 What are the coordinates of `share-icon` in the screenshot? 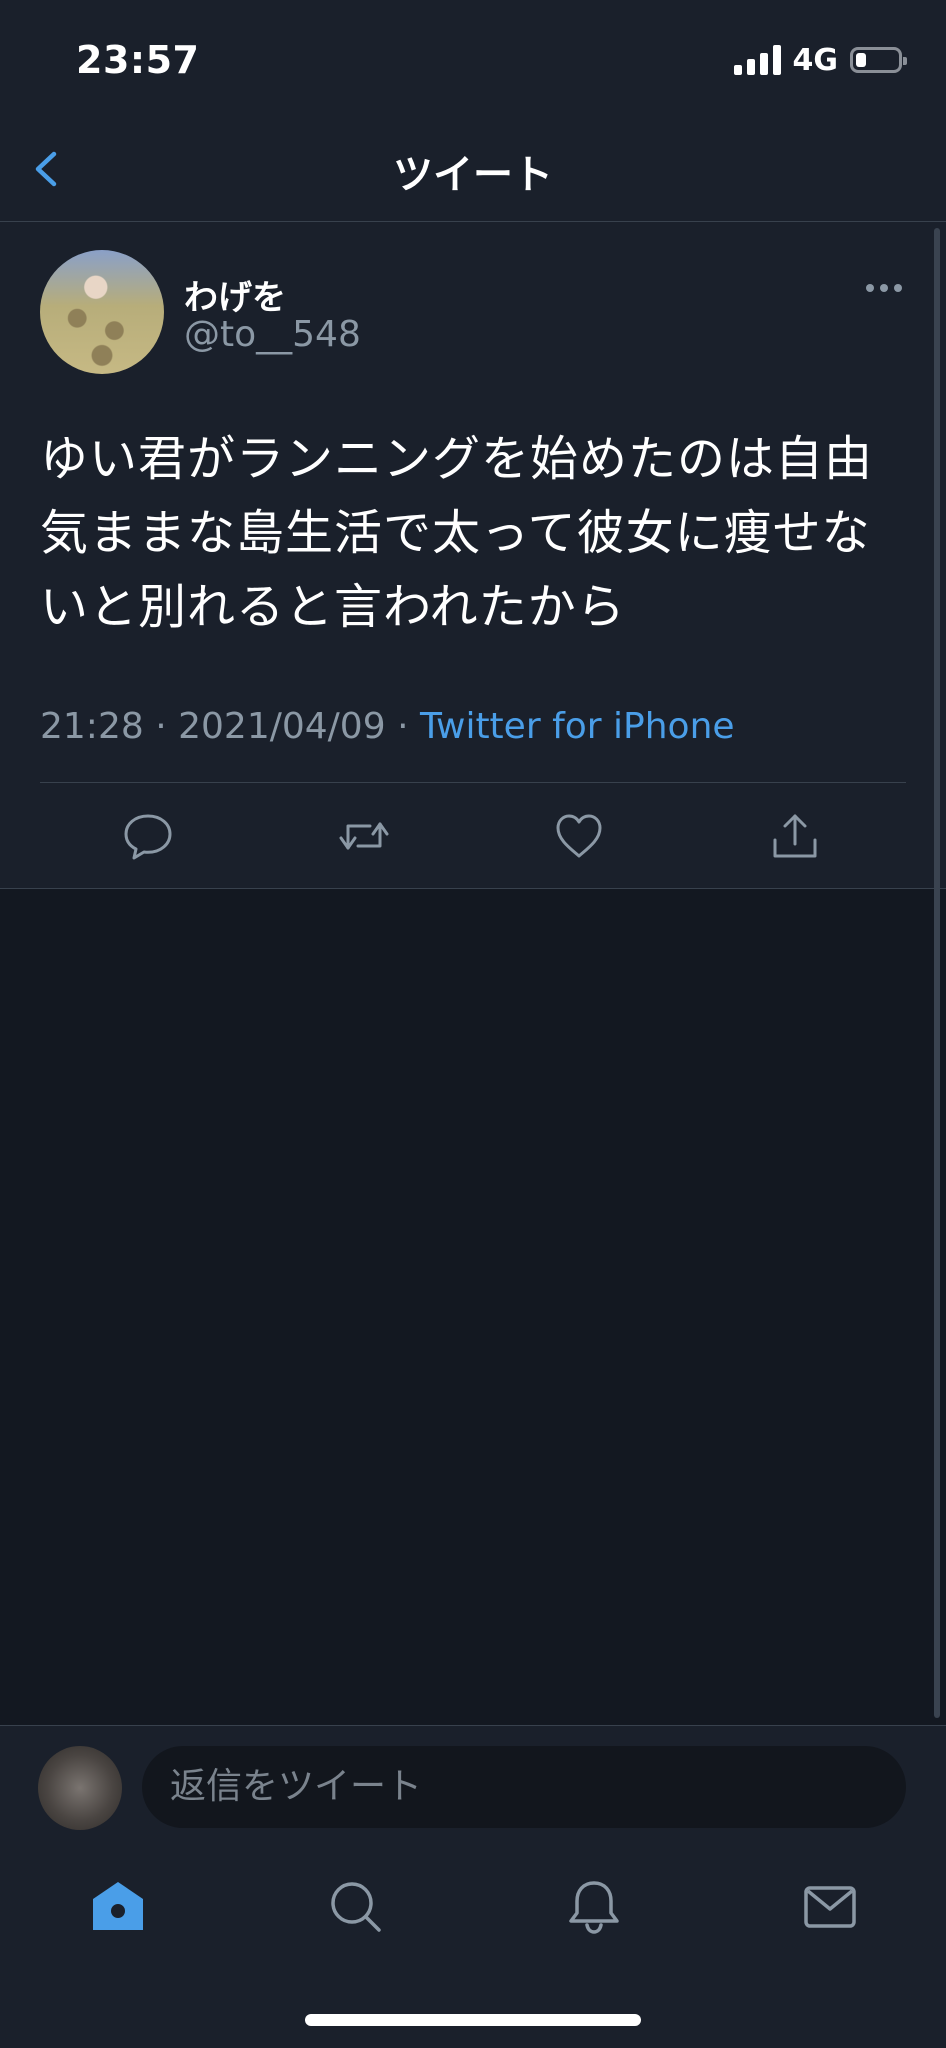 It's located at (795, 836).